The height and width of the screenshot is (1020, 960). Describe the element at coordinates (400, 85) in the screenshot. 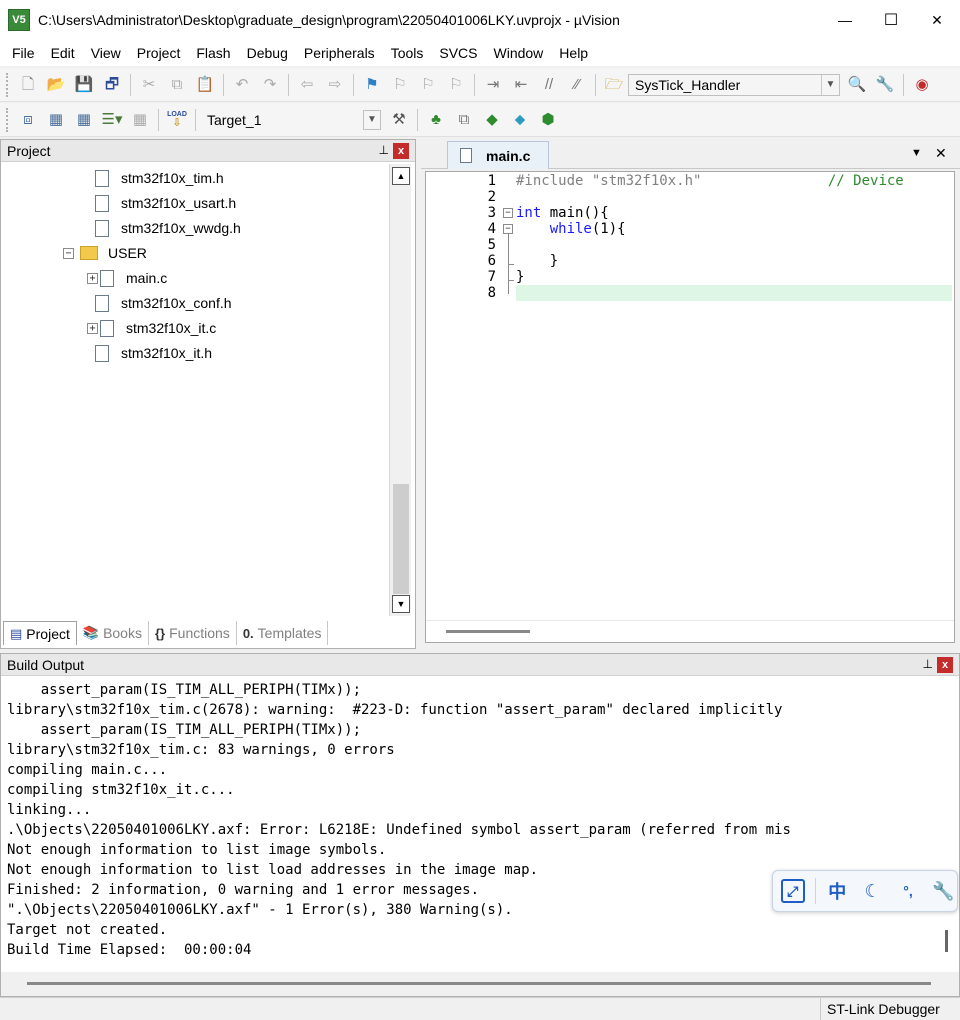

I see `prev-bookmark-icon: ⚐` at that location.